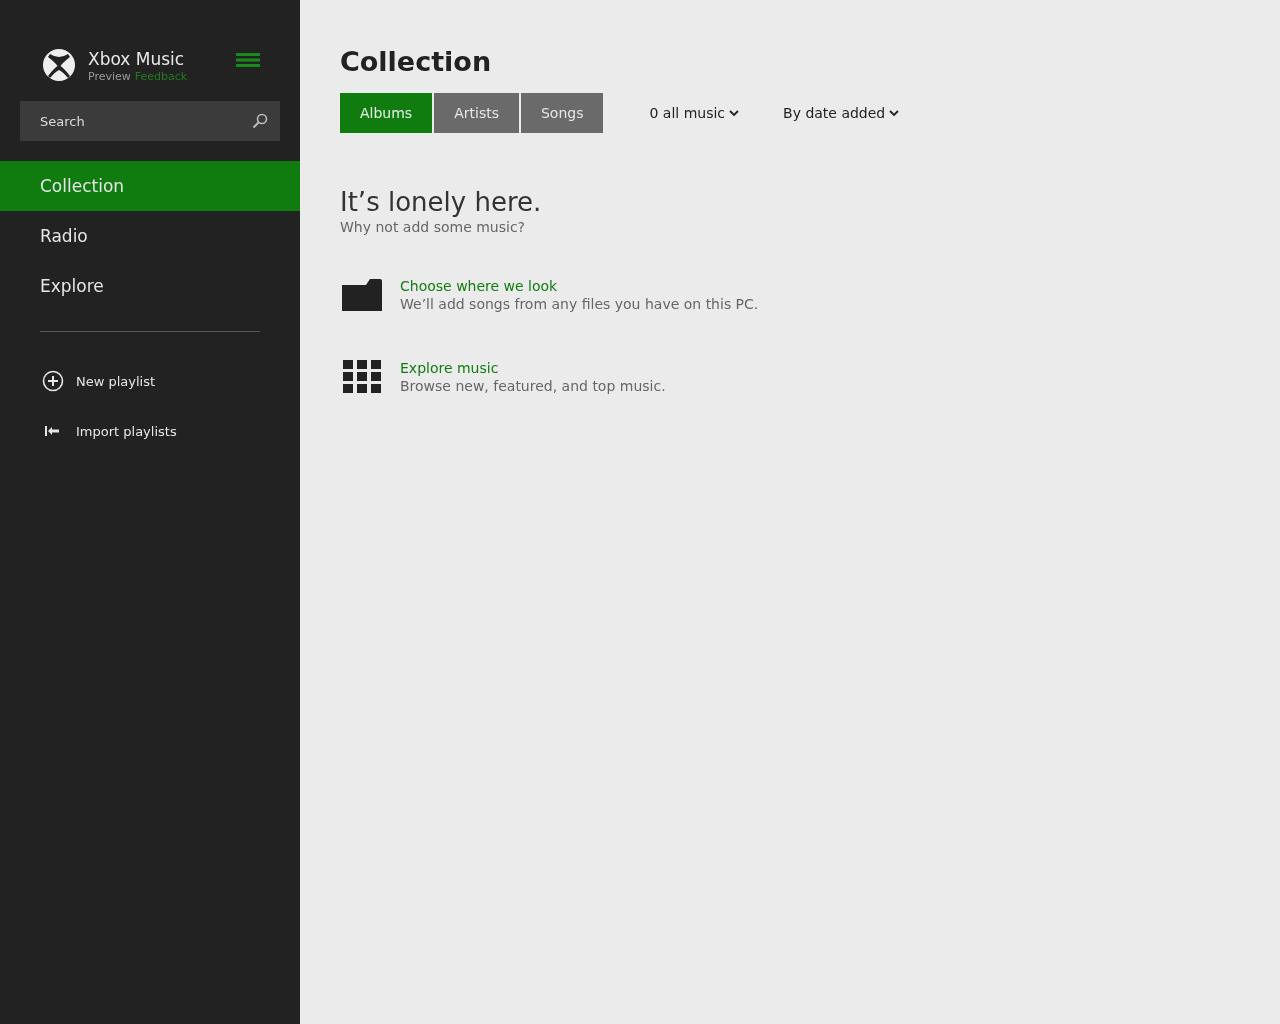  I want to click on nav-item: Radio, so click(150, 236).